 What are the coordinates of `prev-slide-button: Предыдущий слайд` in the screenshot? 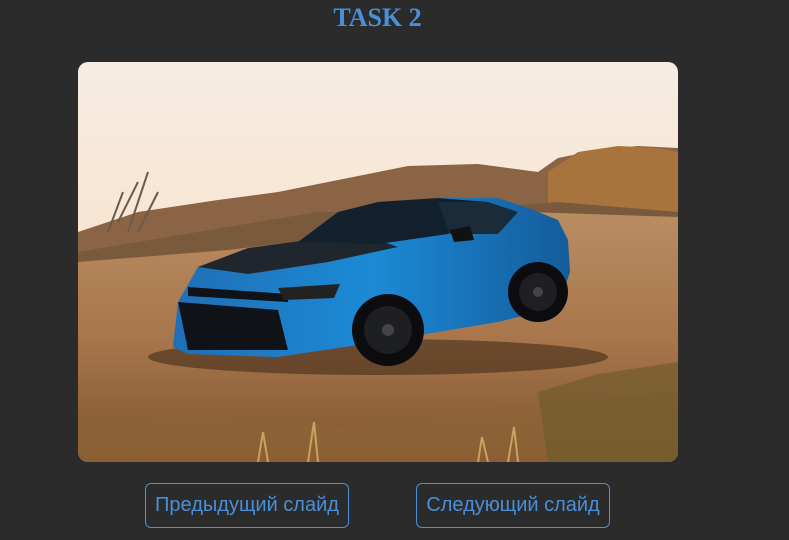 It's located at (247, 505).